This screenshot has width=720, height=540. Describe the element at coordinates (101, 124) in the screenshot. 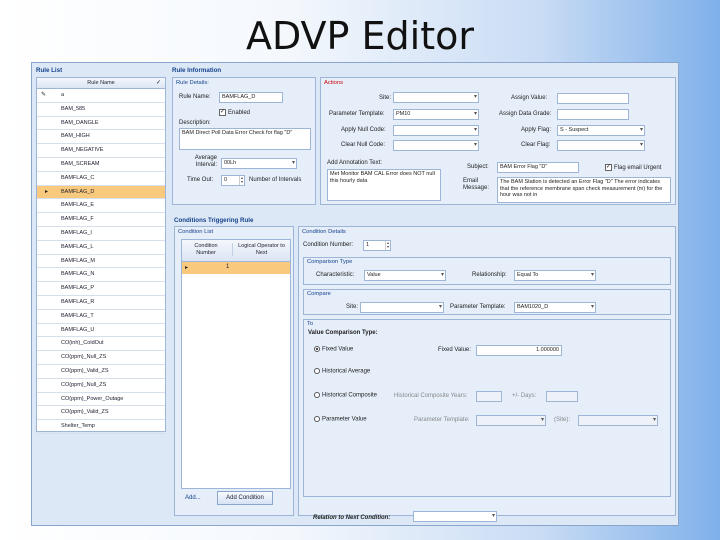

I see `rule-list-item: BAM_DANGLE` at that location.